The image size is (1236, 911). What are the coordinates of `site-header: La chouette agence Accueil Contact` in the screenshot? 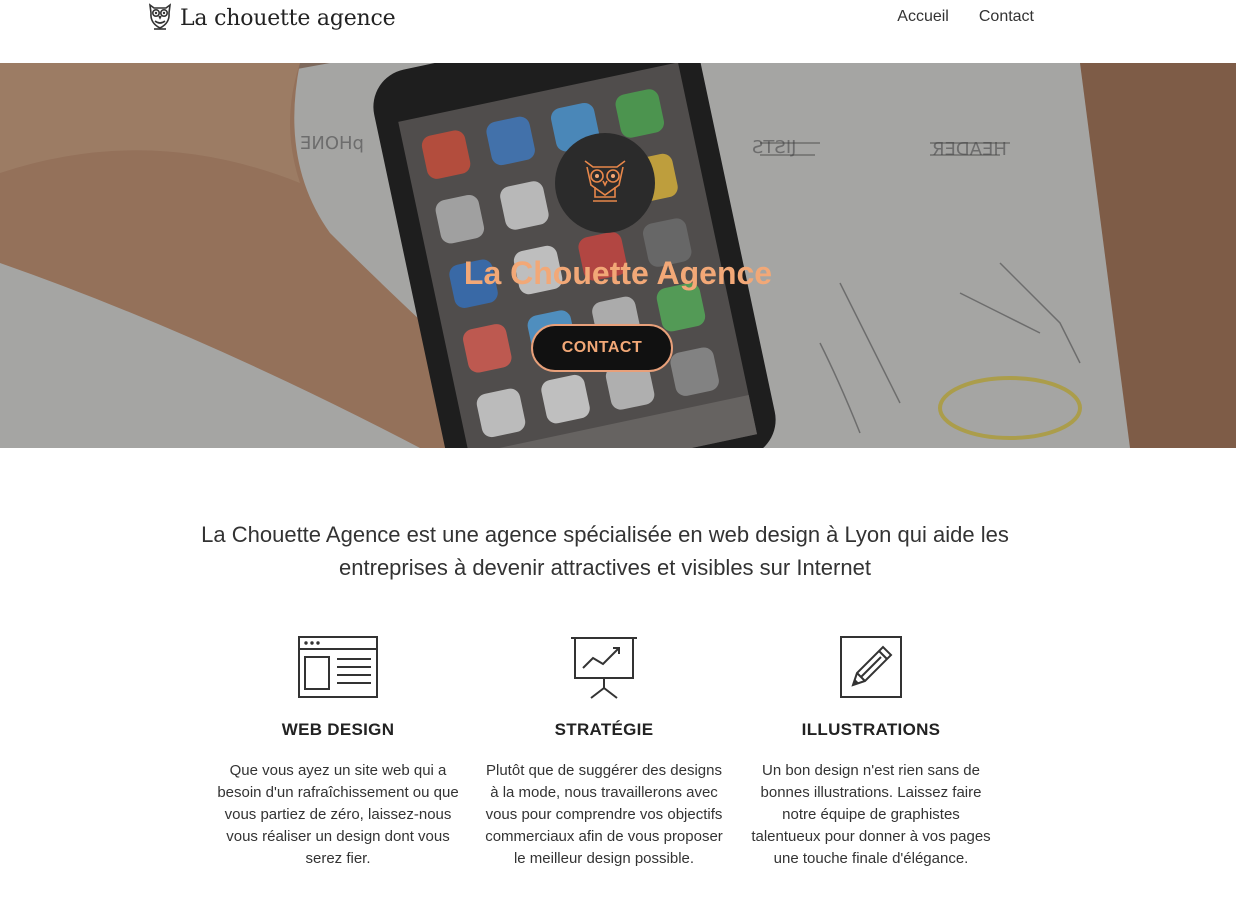 It's located at (618, 31).